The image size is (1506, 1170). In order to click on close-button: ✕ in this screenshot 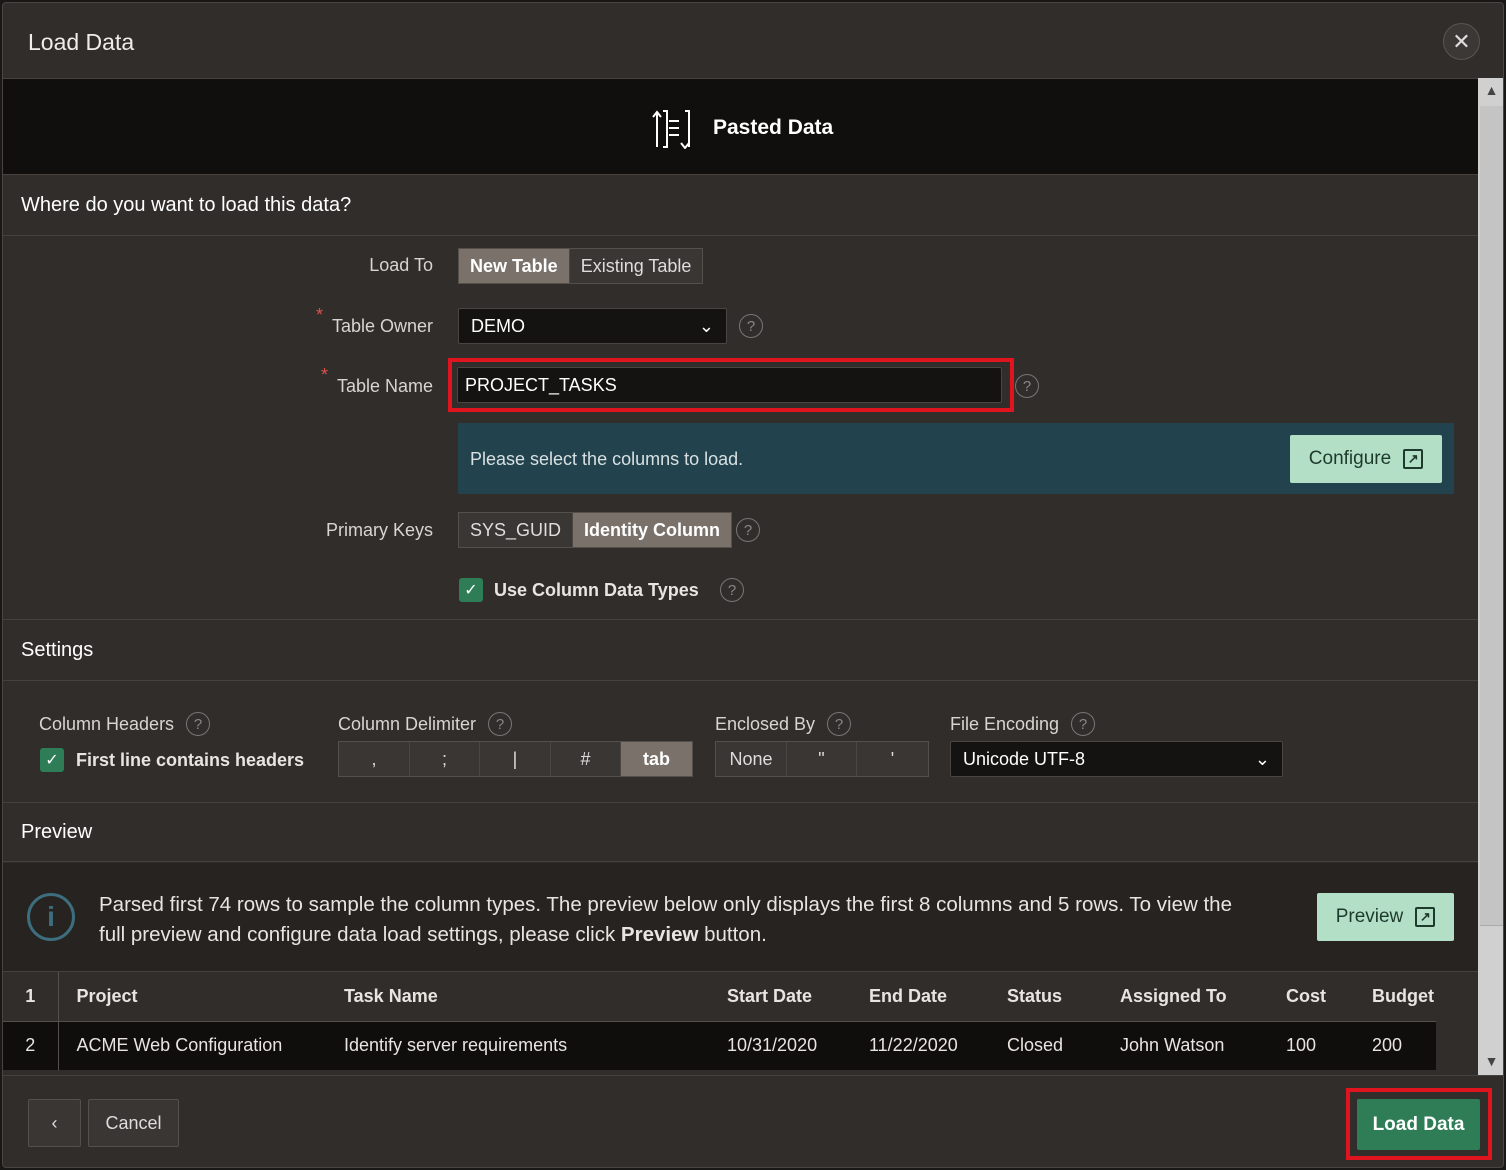, I will do `click(1461, 41)`.